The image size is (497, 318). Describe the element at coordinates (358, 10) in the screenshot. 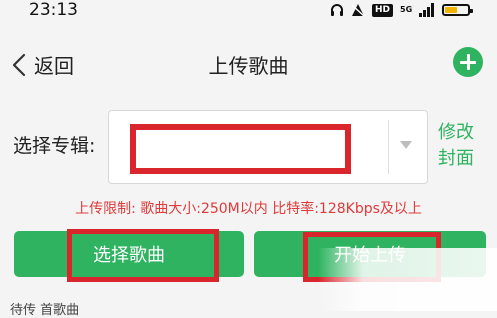

I see `mute-icon` at that location.